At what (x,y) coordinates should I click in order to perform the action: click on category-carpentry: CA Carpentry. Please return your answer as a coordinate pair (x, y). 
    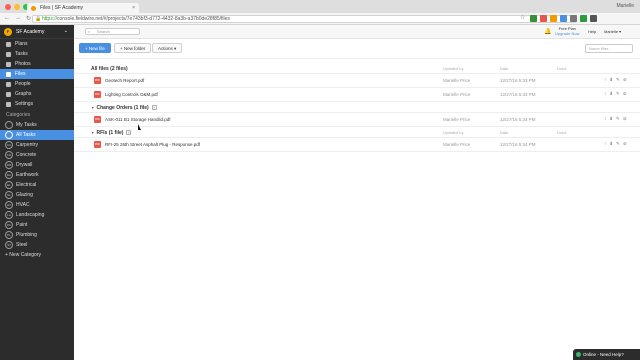
    Looking at the image, I should click on (37, 145).